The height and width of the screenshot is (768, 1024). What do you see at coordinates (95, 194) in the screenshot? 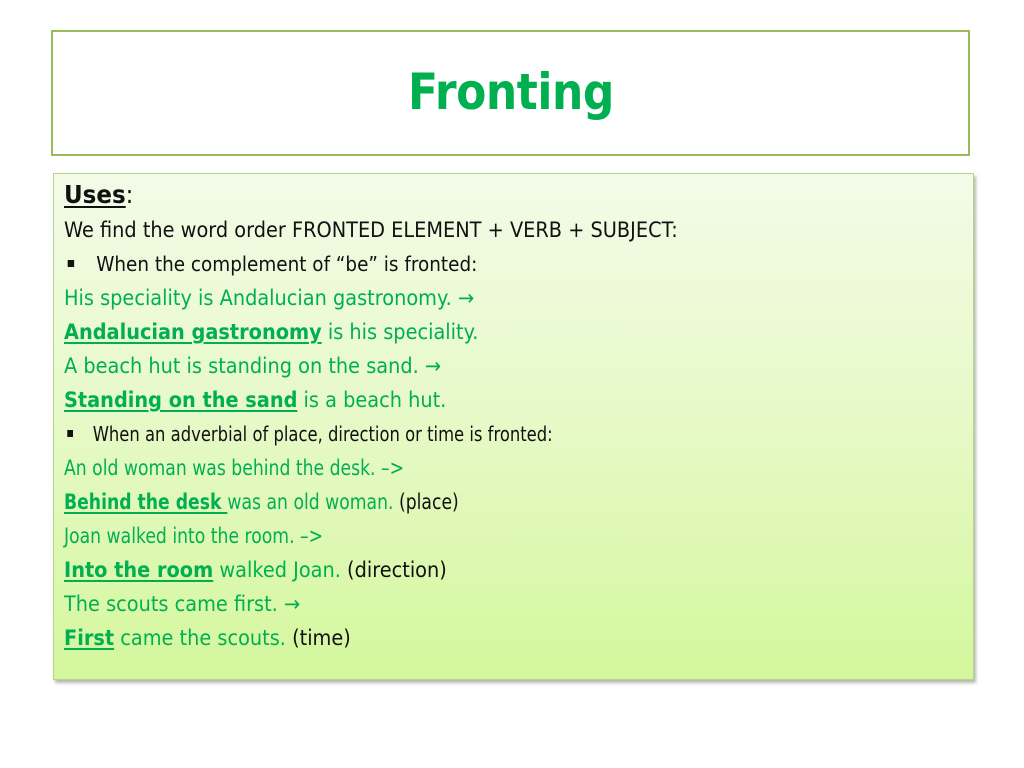
I see `uses-label: Uses` at bounding box center [95, 194].